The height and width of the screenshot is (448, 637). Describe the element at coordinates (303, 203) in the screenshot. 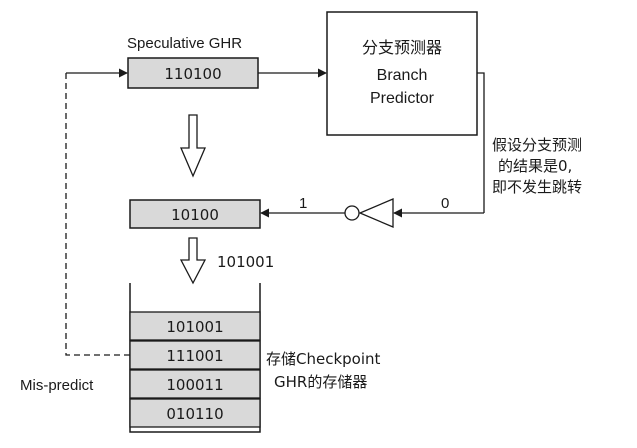

I see `bit-out-label: 1` at that location.